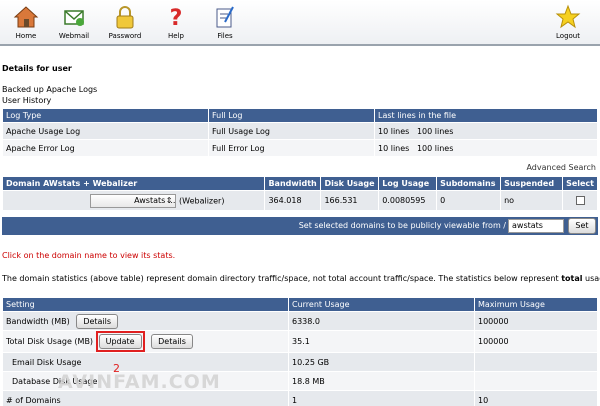 The height and width of the screenshot is (406, 600). Describe the element at coordinates (105, 115) in the screenshot. I see `col-log-type: Log Type` at that location.